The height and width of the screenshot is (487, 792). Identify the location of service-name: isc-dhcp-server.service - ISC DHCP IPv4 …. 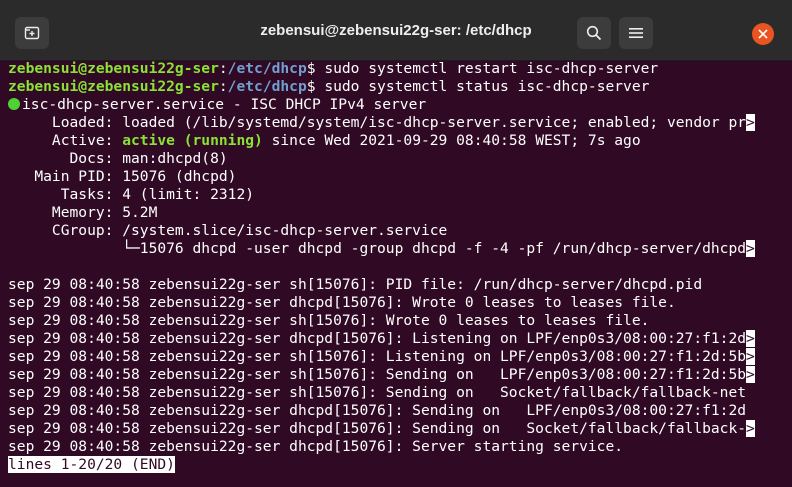
(224, 104).